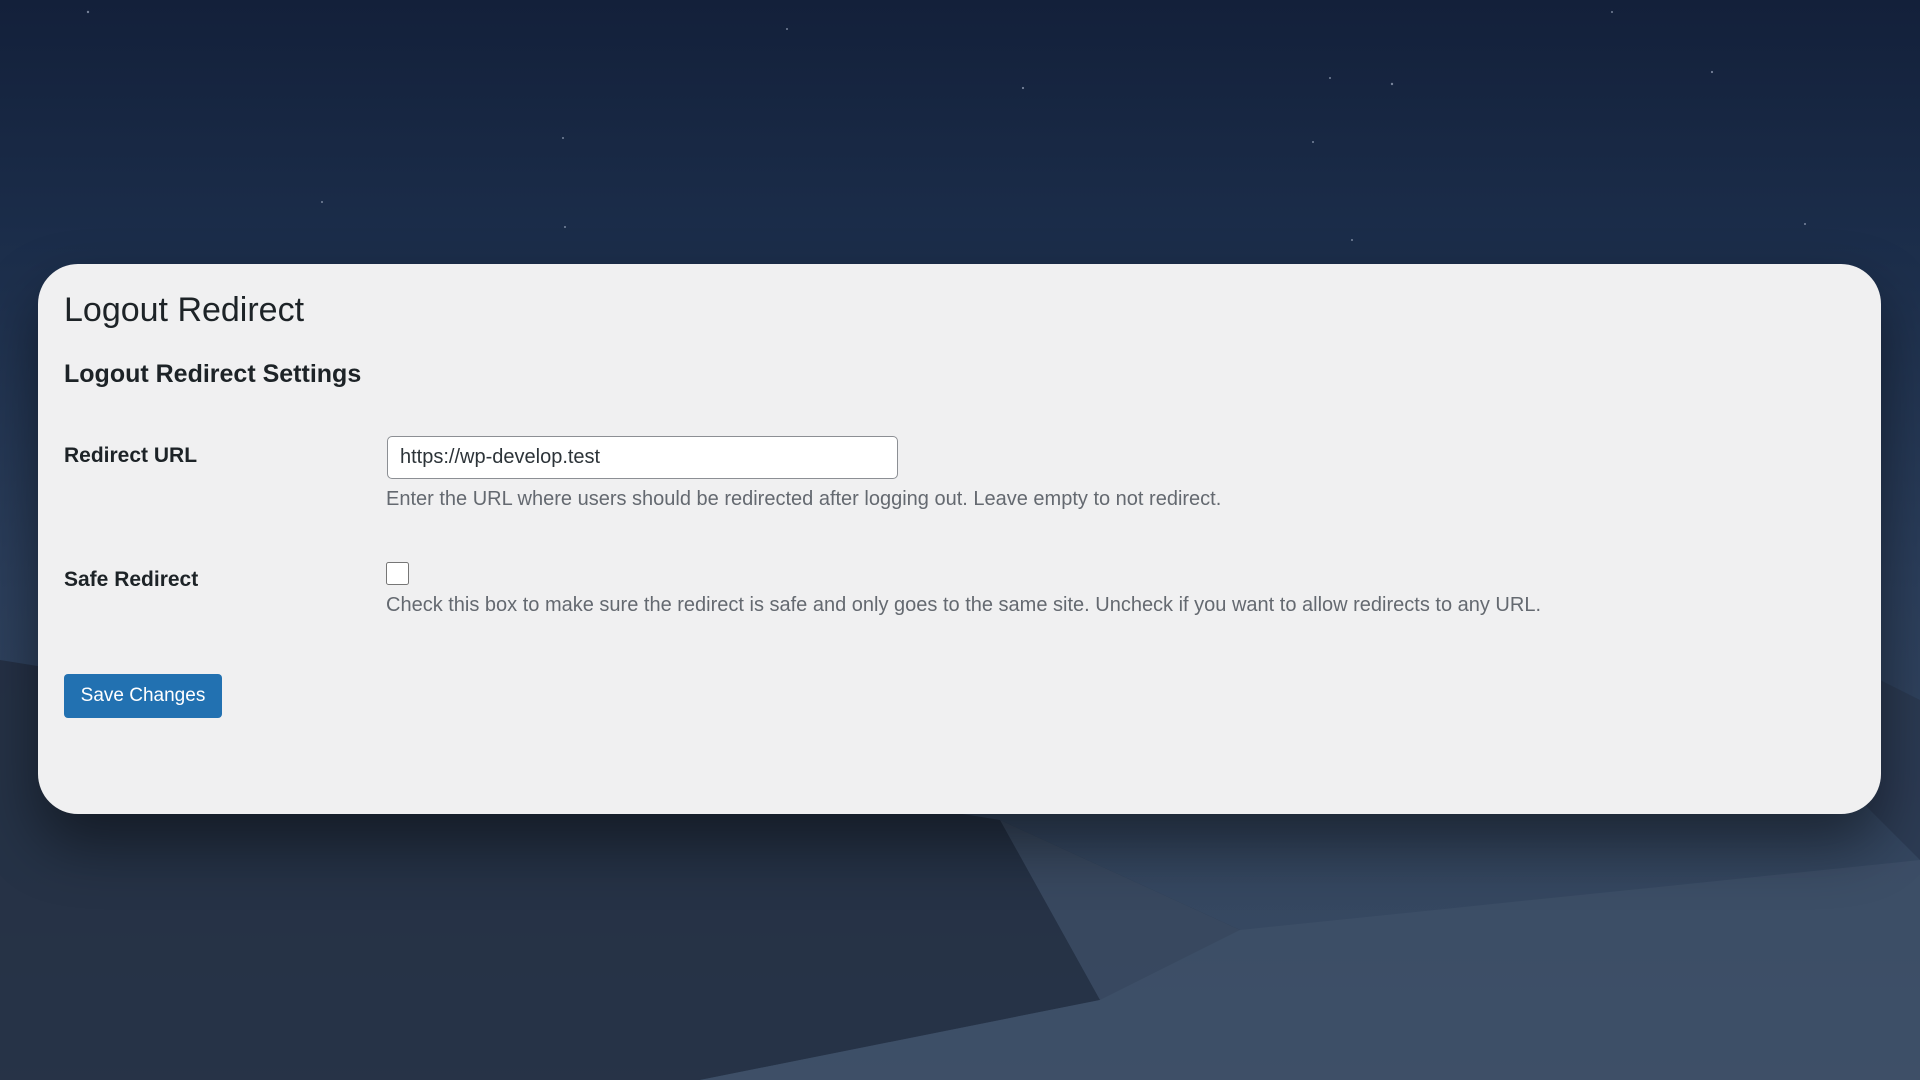 The height and width of the screenshot is (1080, 1920). I want to click on page-title: Logout Redirect, so click(184, 310).